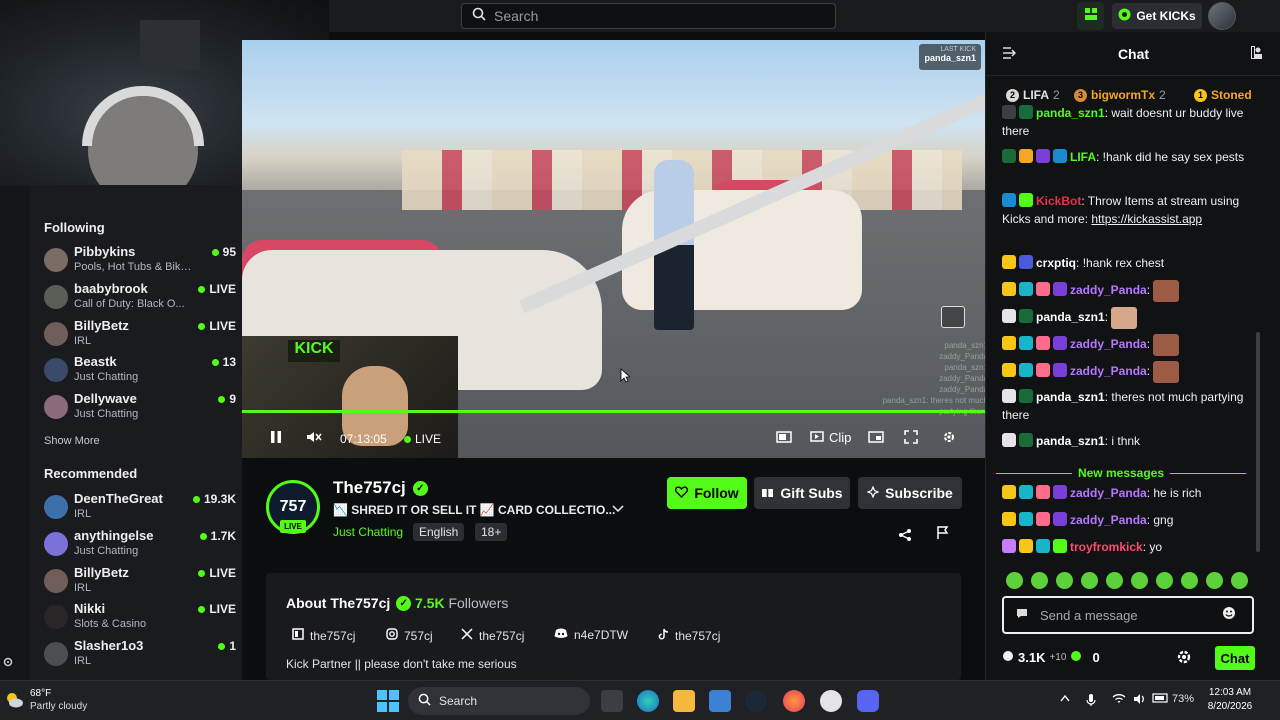 The image size is (1280, 720). I want to click on weather-widget: 68°F Partly cloudy, so click(54, 701).